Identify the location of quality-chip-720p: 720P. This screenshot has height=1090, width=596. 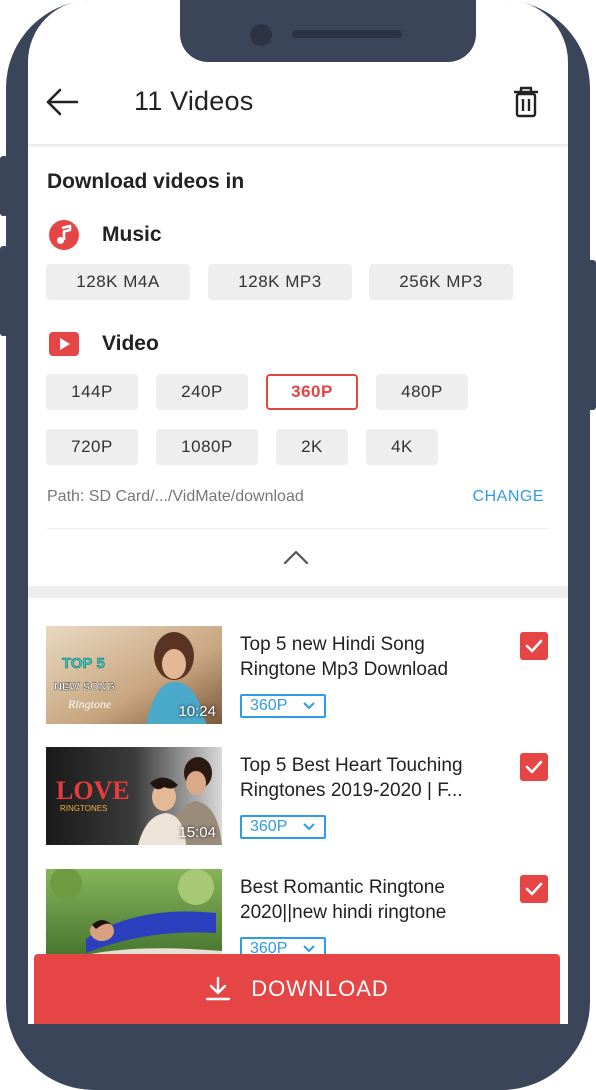
(92, 447).